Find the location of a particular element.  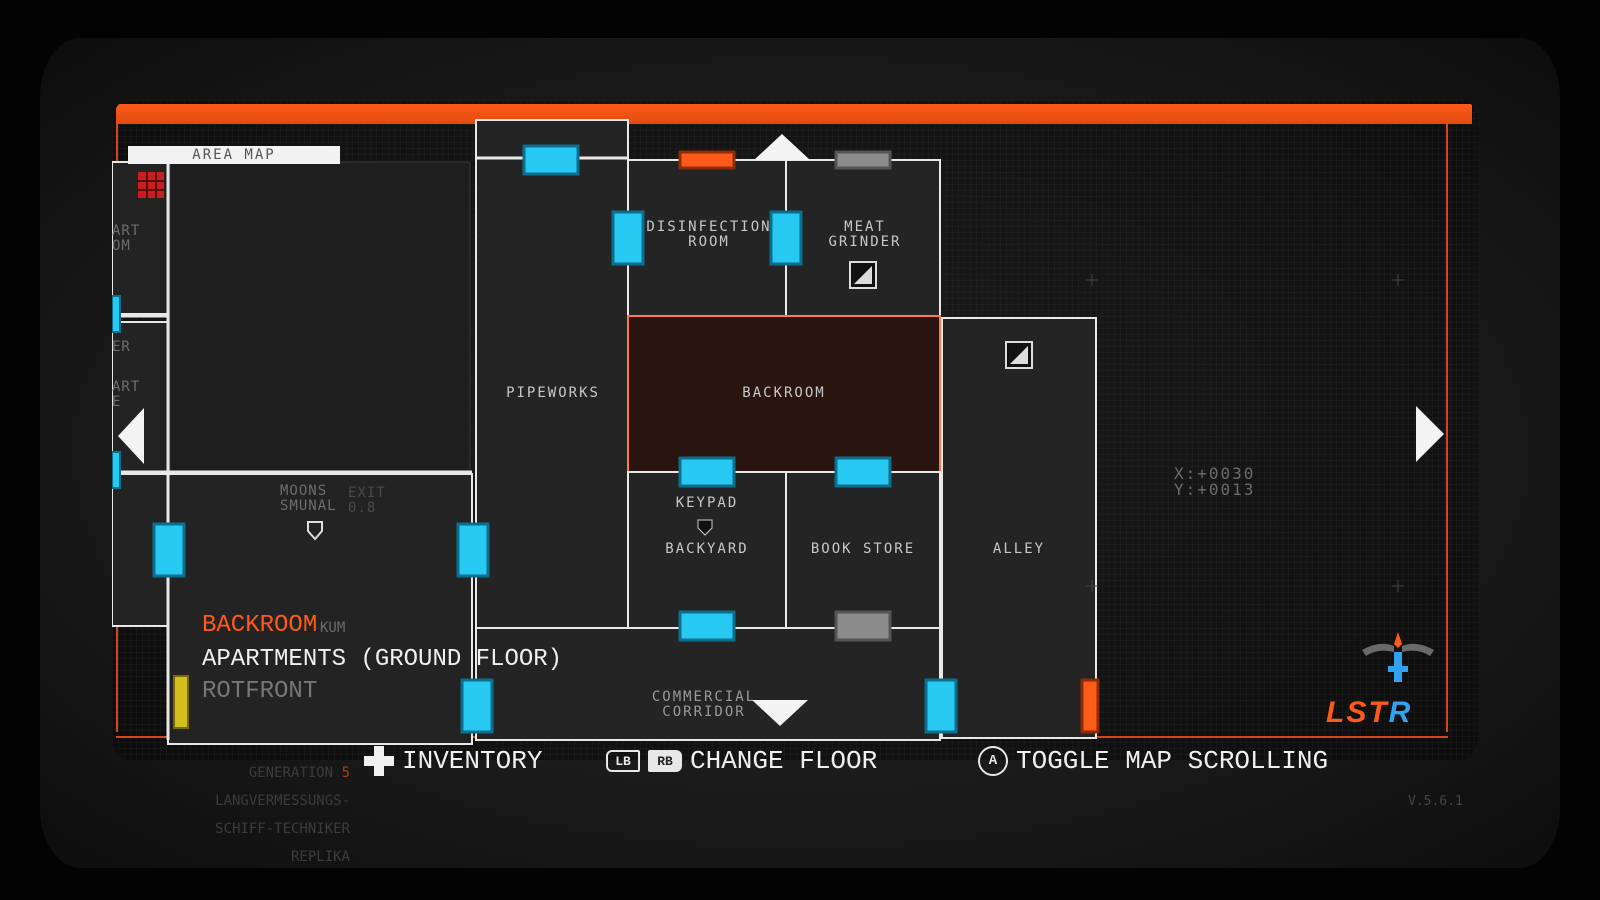

current-district-name: ROTFRONT is located at coordinates (260, 691).